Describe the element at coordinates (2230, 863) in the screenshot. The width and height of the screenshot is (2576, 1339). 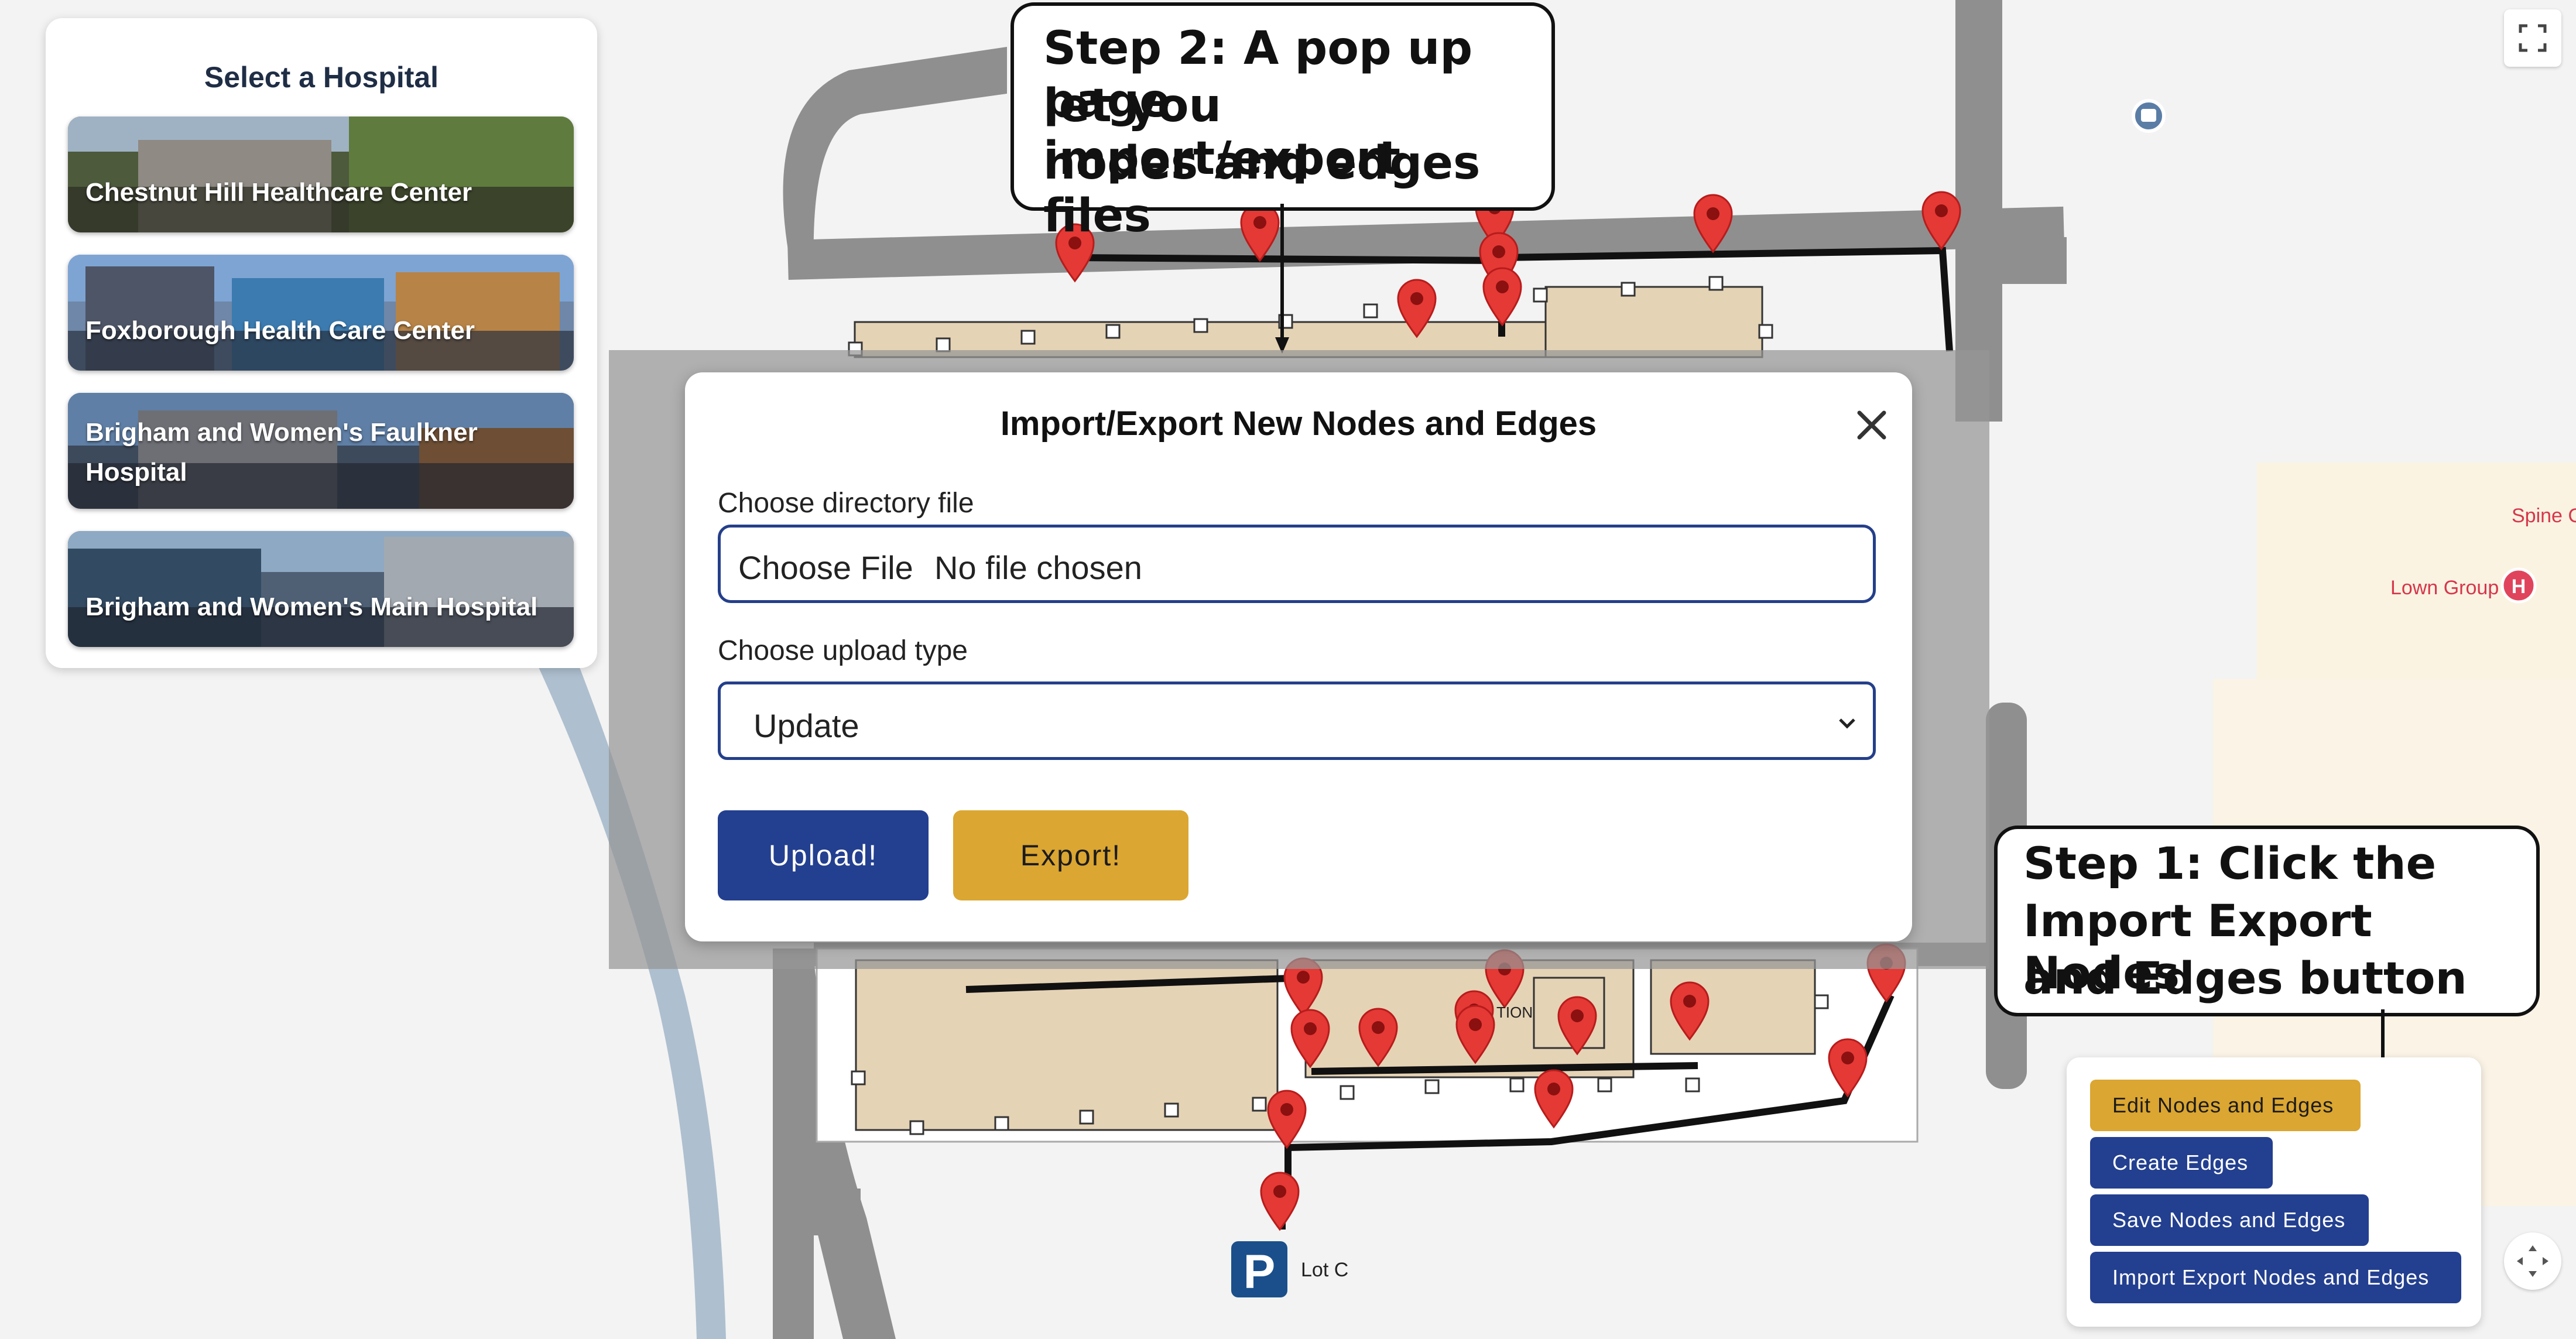
I see `callout-line: Step 1: Click the` at that location.